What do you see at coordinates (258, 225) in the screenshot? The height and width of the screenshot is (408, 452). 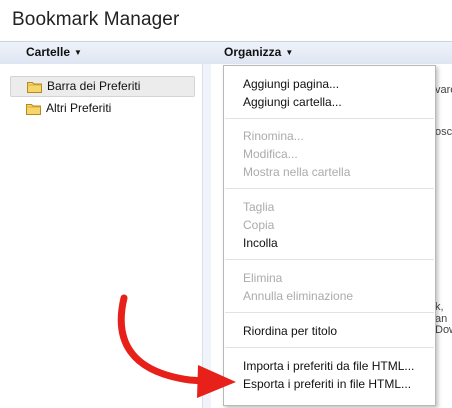 I see `menu-item-copy: Copia` at bounding box center [258, 225].